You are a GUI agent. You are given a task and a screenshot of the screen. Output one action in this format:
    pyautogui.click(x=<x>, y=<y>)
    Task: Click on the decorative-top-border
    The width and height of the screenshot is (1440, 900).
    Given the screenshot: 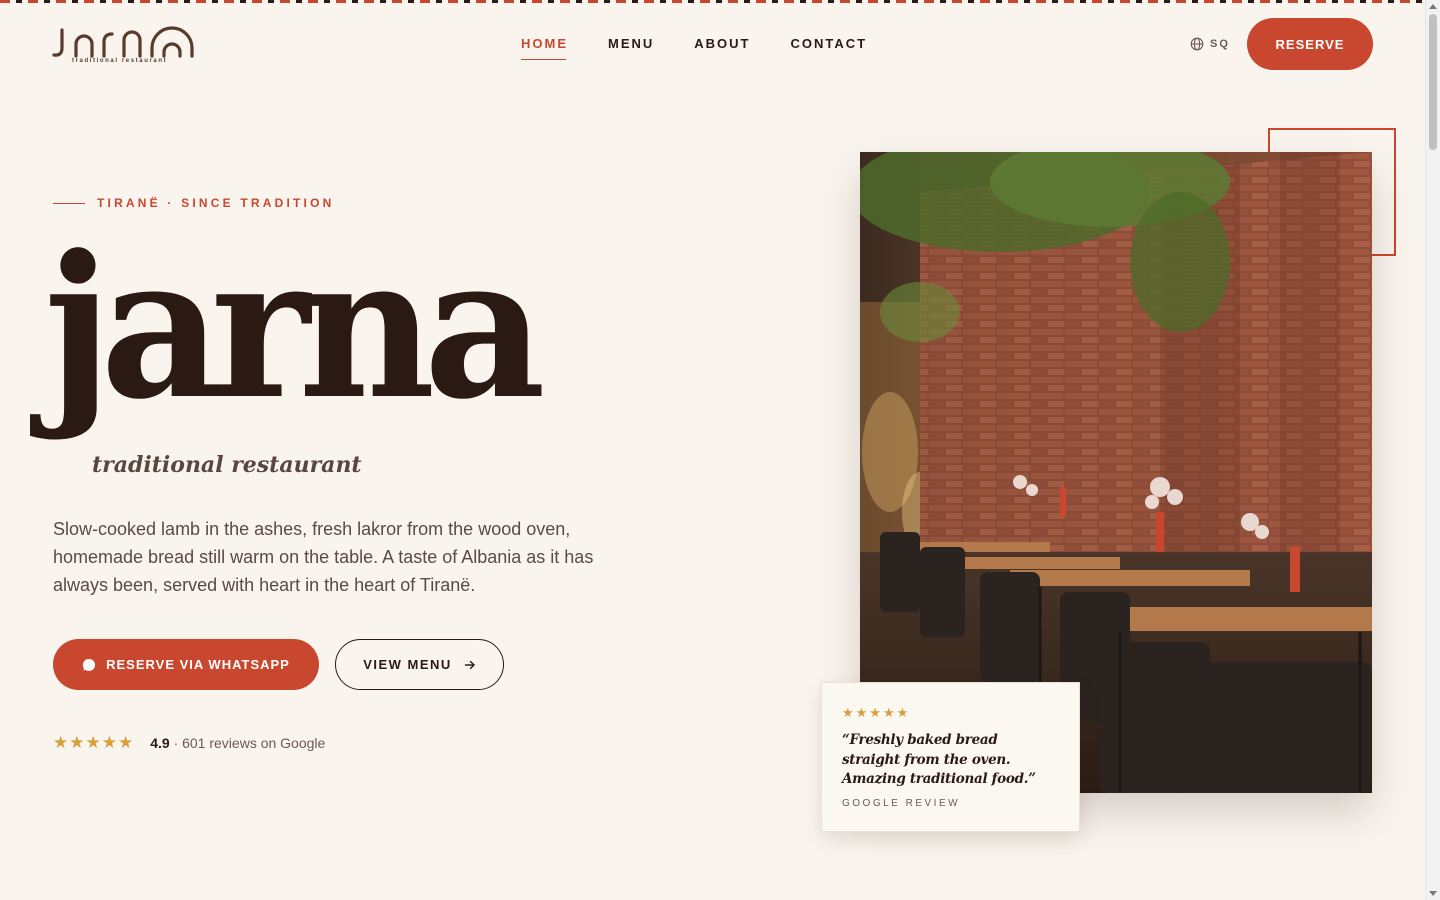 What is the action you would take?
    pyautogui.click(x=712, y=1)
    